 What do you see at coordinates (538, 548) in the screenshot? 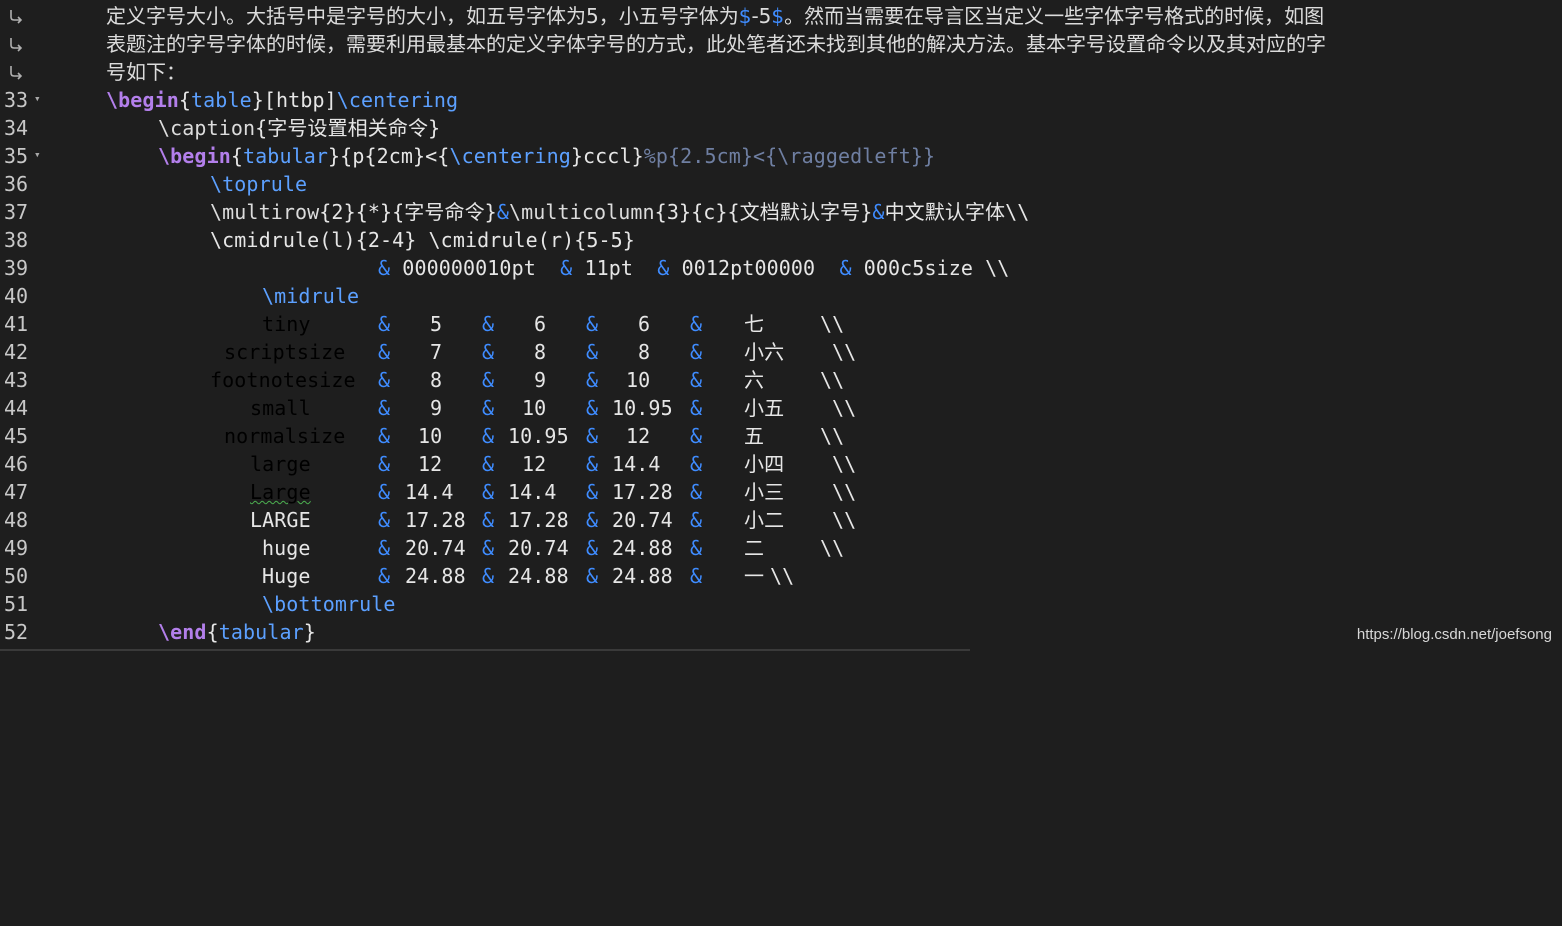
I see `row-cell: 20.74` at bounding box center [538, 548].